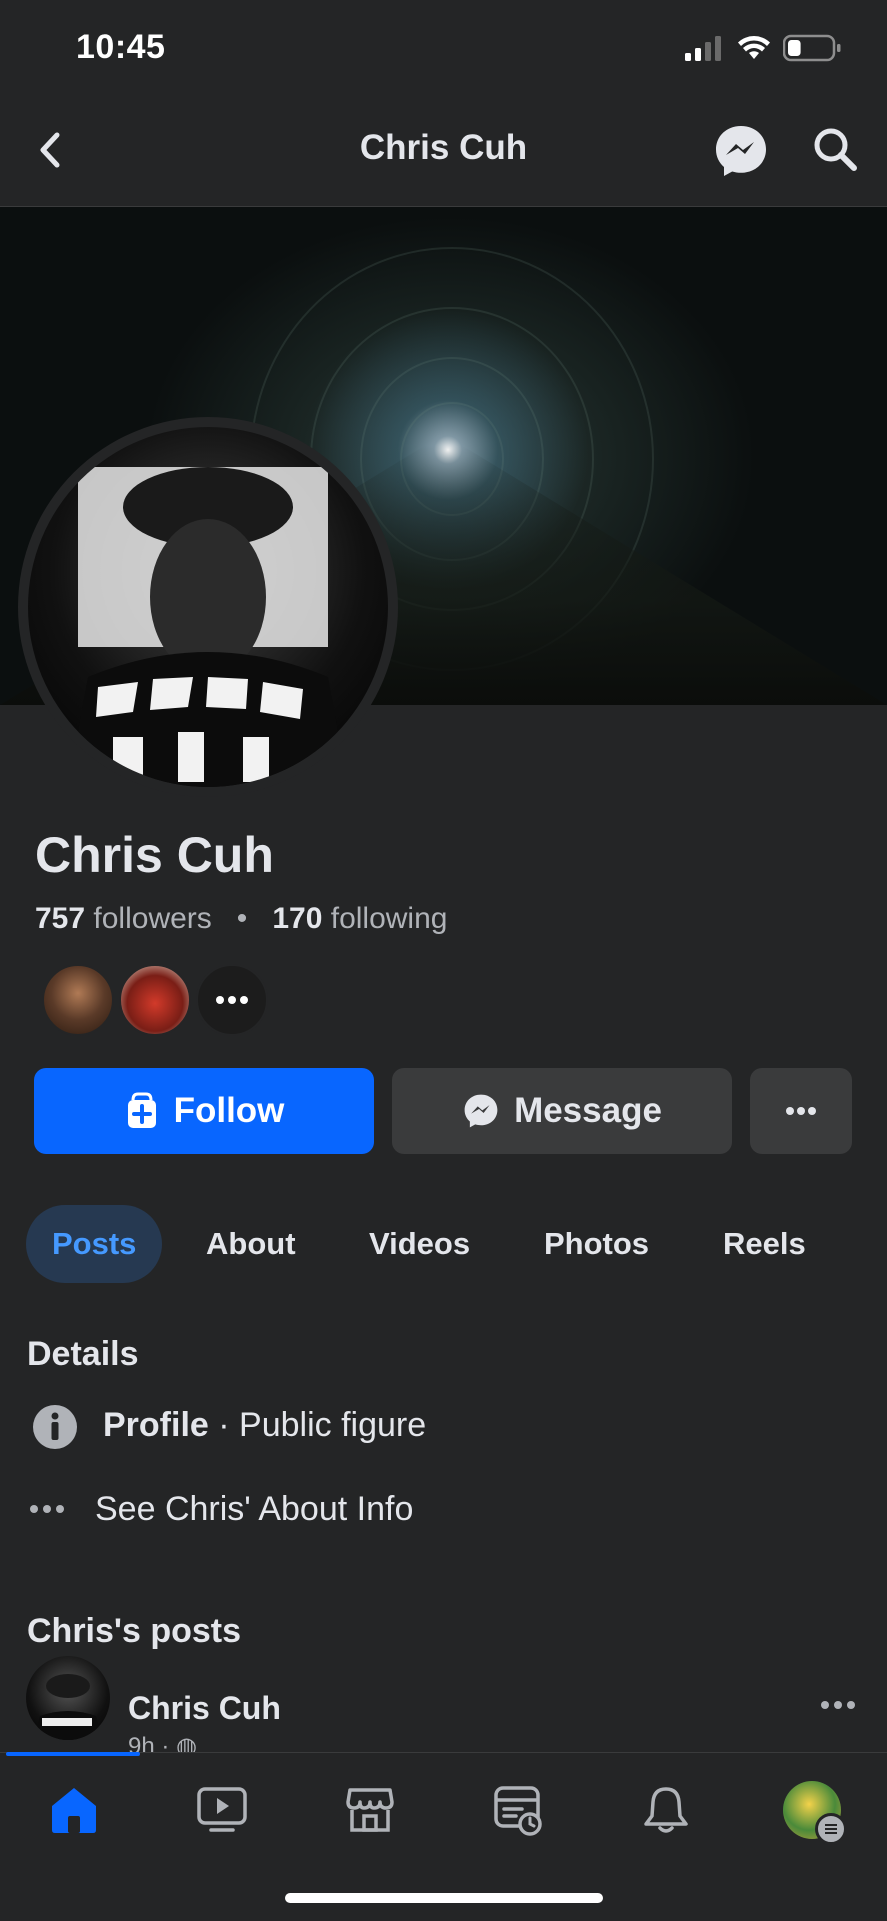 This screenshot has width=887, height=1921. What do you see at coordinates (754, 47) in the screenshot?
I see `wifi-icon` at bounding box center [754, 47].